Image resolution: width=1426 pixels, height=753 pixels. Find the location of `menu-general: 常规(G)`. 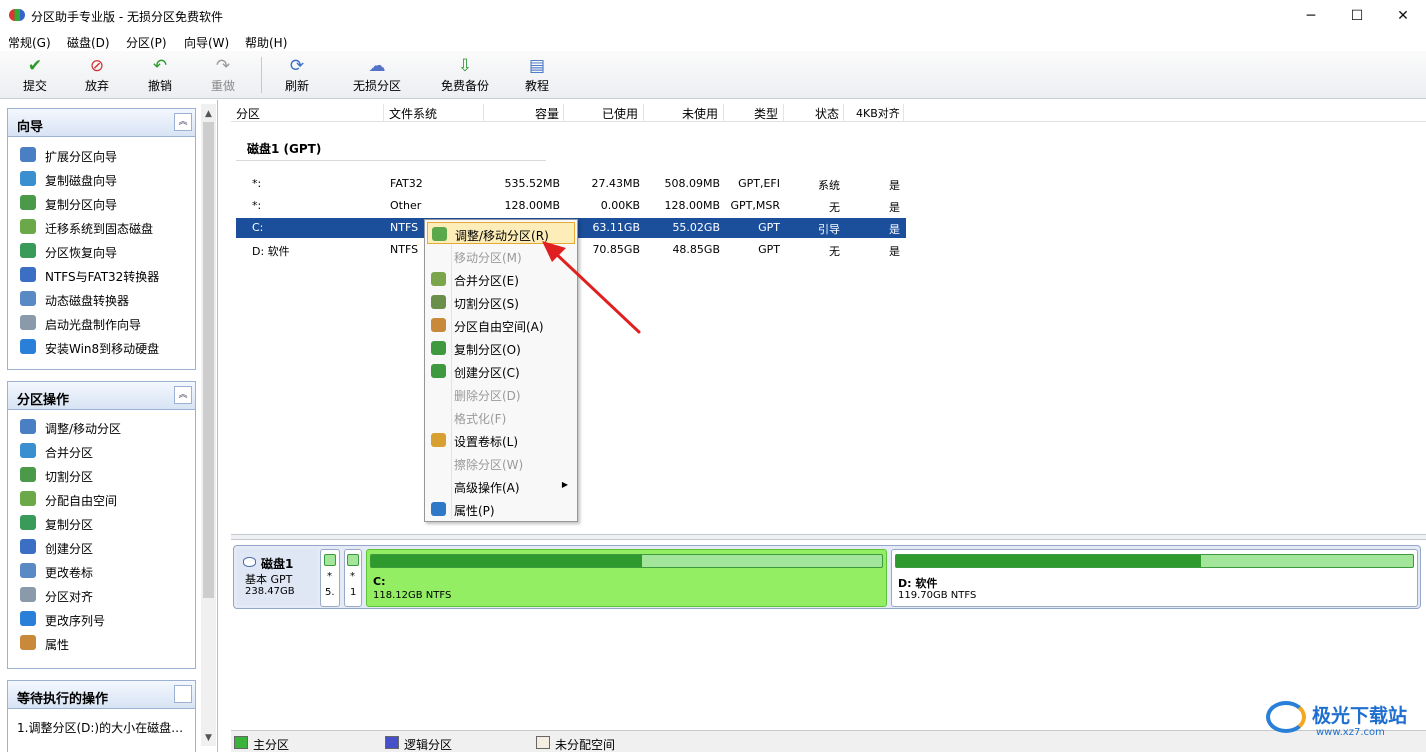

menu-general: 常规(G) is located at coordinates (29, 42).